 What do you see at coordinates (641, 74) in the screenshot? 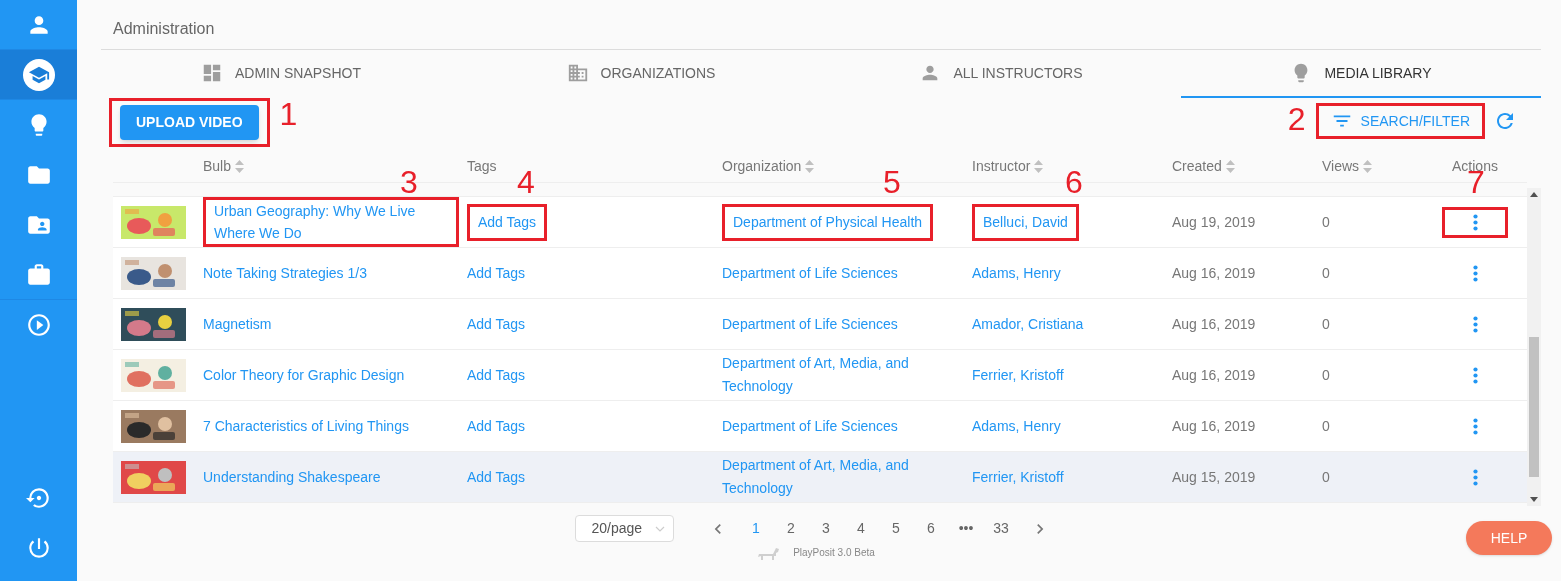
I see `tab: ORGANIZATIONS` at bounding box center [641, 74].